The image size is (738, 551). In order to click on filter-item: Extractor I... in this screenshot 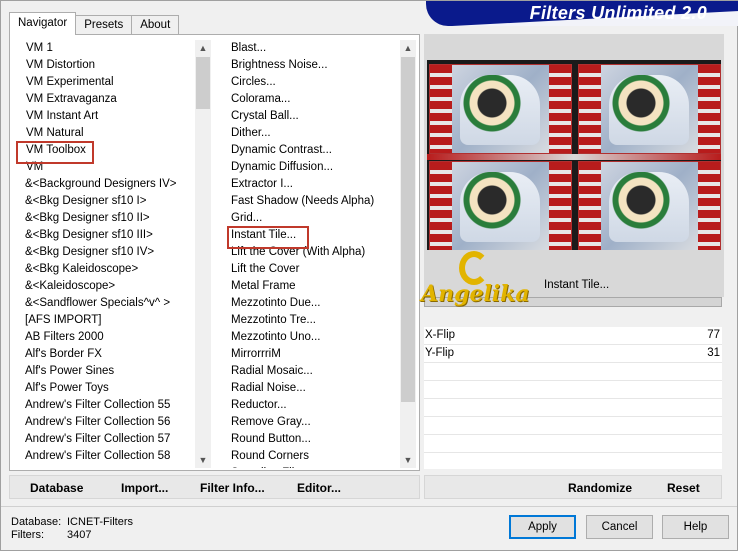, I will do `click(309, 184)`.